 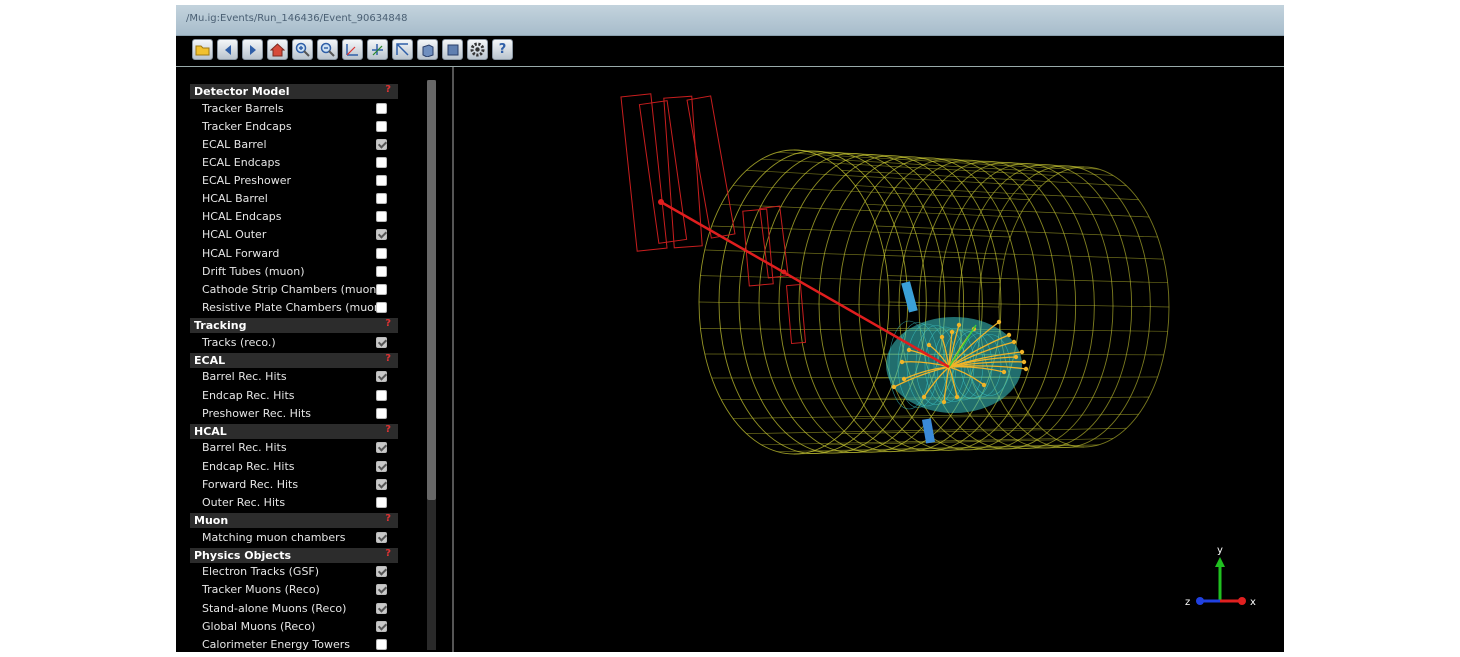 What do you see at coordinates (300, 485) in the screenshot?
I see `sidebar-item: Forward Rec. Hits` at bounding box center [300, 485].